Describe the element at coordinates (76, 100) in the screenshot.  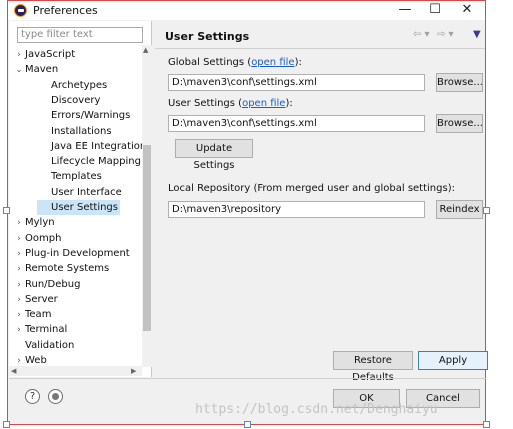
I see `tree-item-label: Discovery` at that location.